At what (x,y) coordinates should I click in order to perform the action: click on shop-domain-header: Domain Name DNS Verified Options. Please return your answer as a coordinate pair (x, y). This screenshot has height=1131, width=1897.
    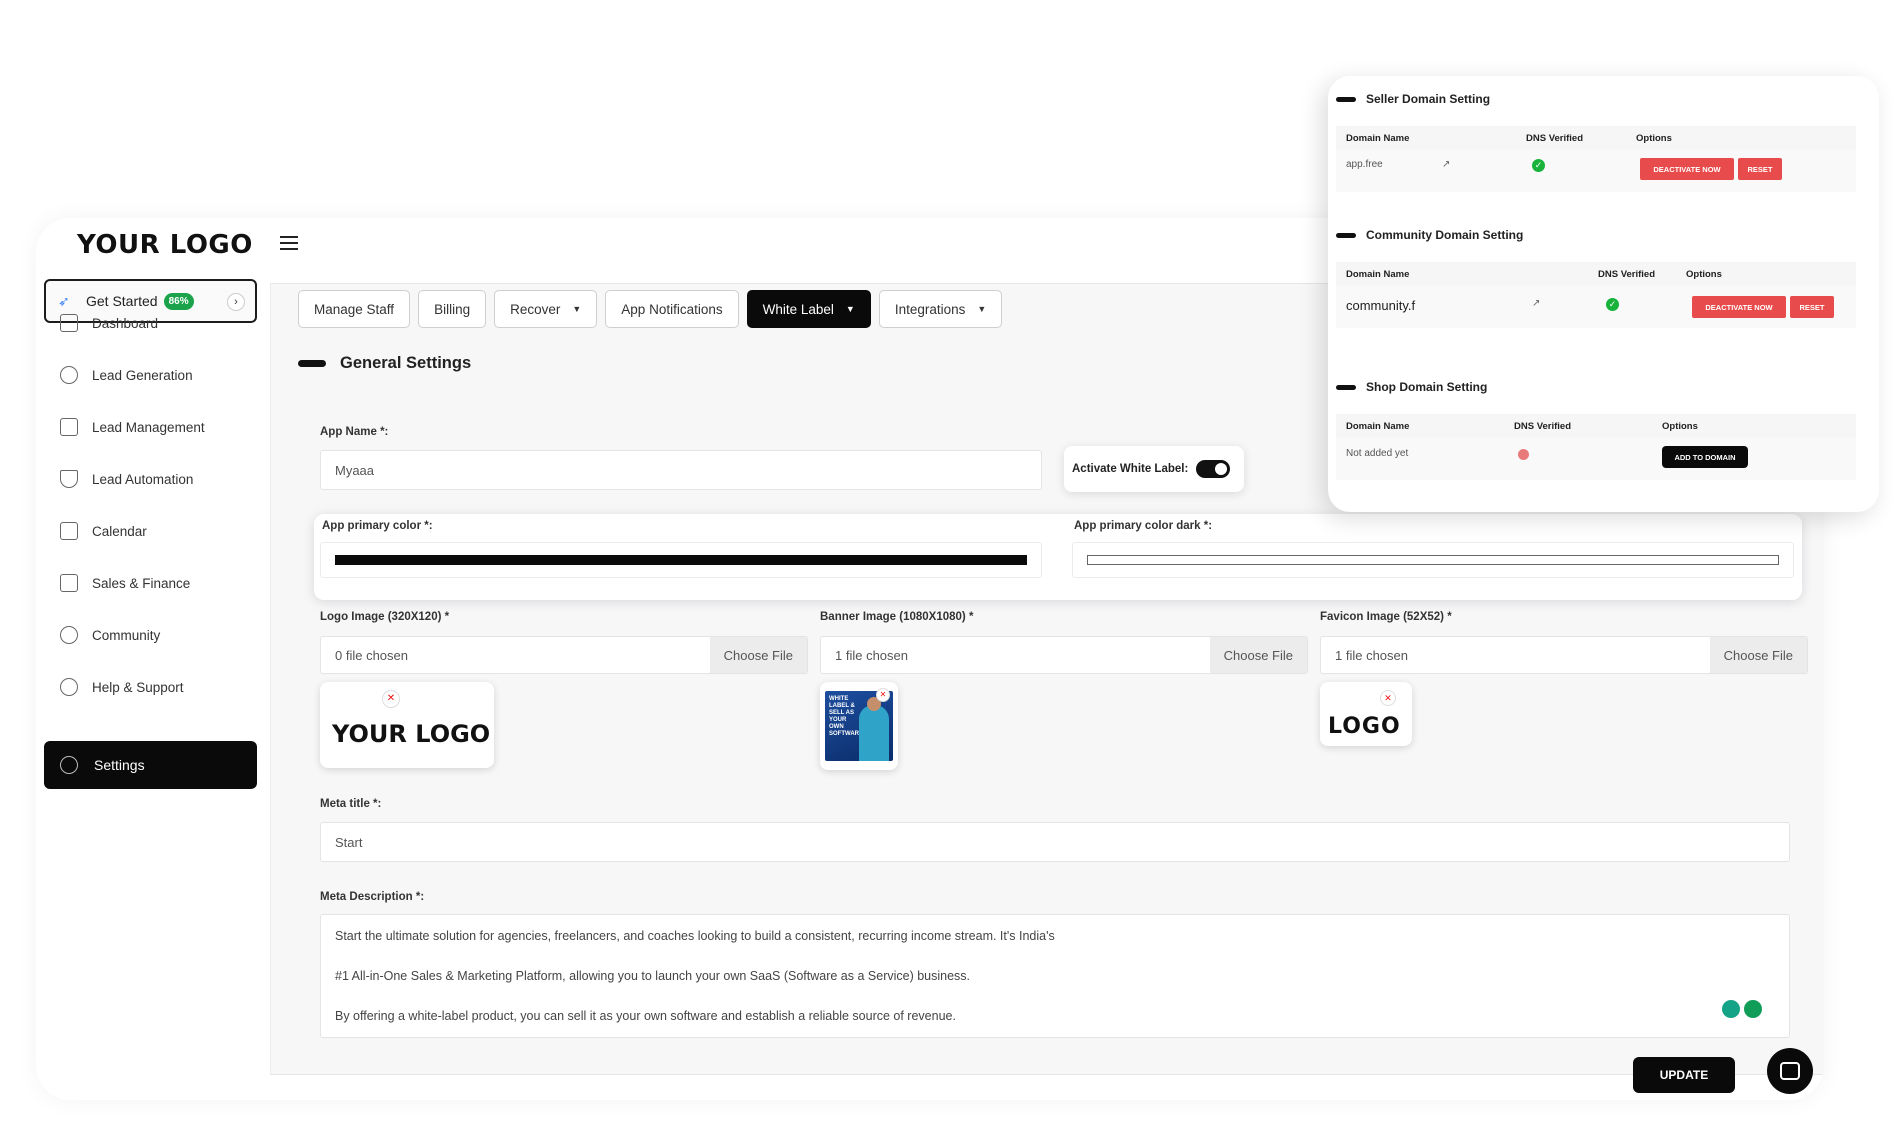
    Looking at the image, I should click on (1596, 426).